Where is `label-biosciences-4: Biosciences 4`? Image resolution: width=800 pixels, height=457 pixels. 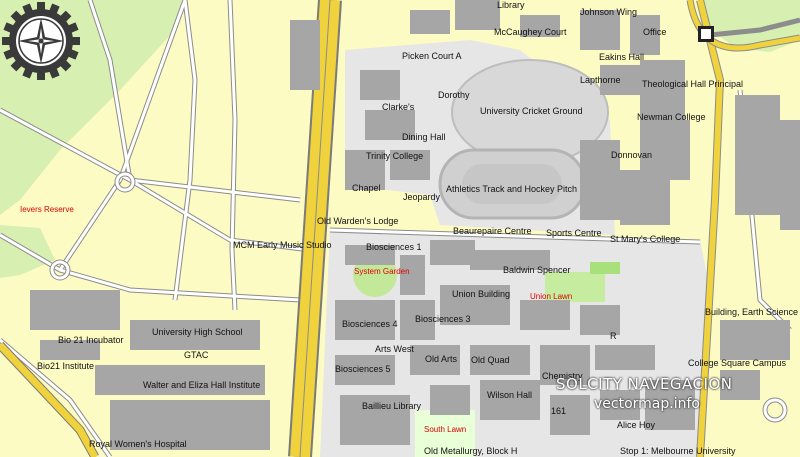
label-biosciences-4: Biosciences 4 is located at coordinates (370, 324).